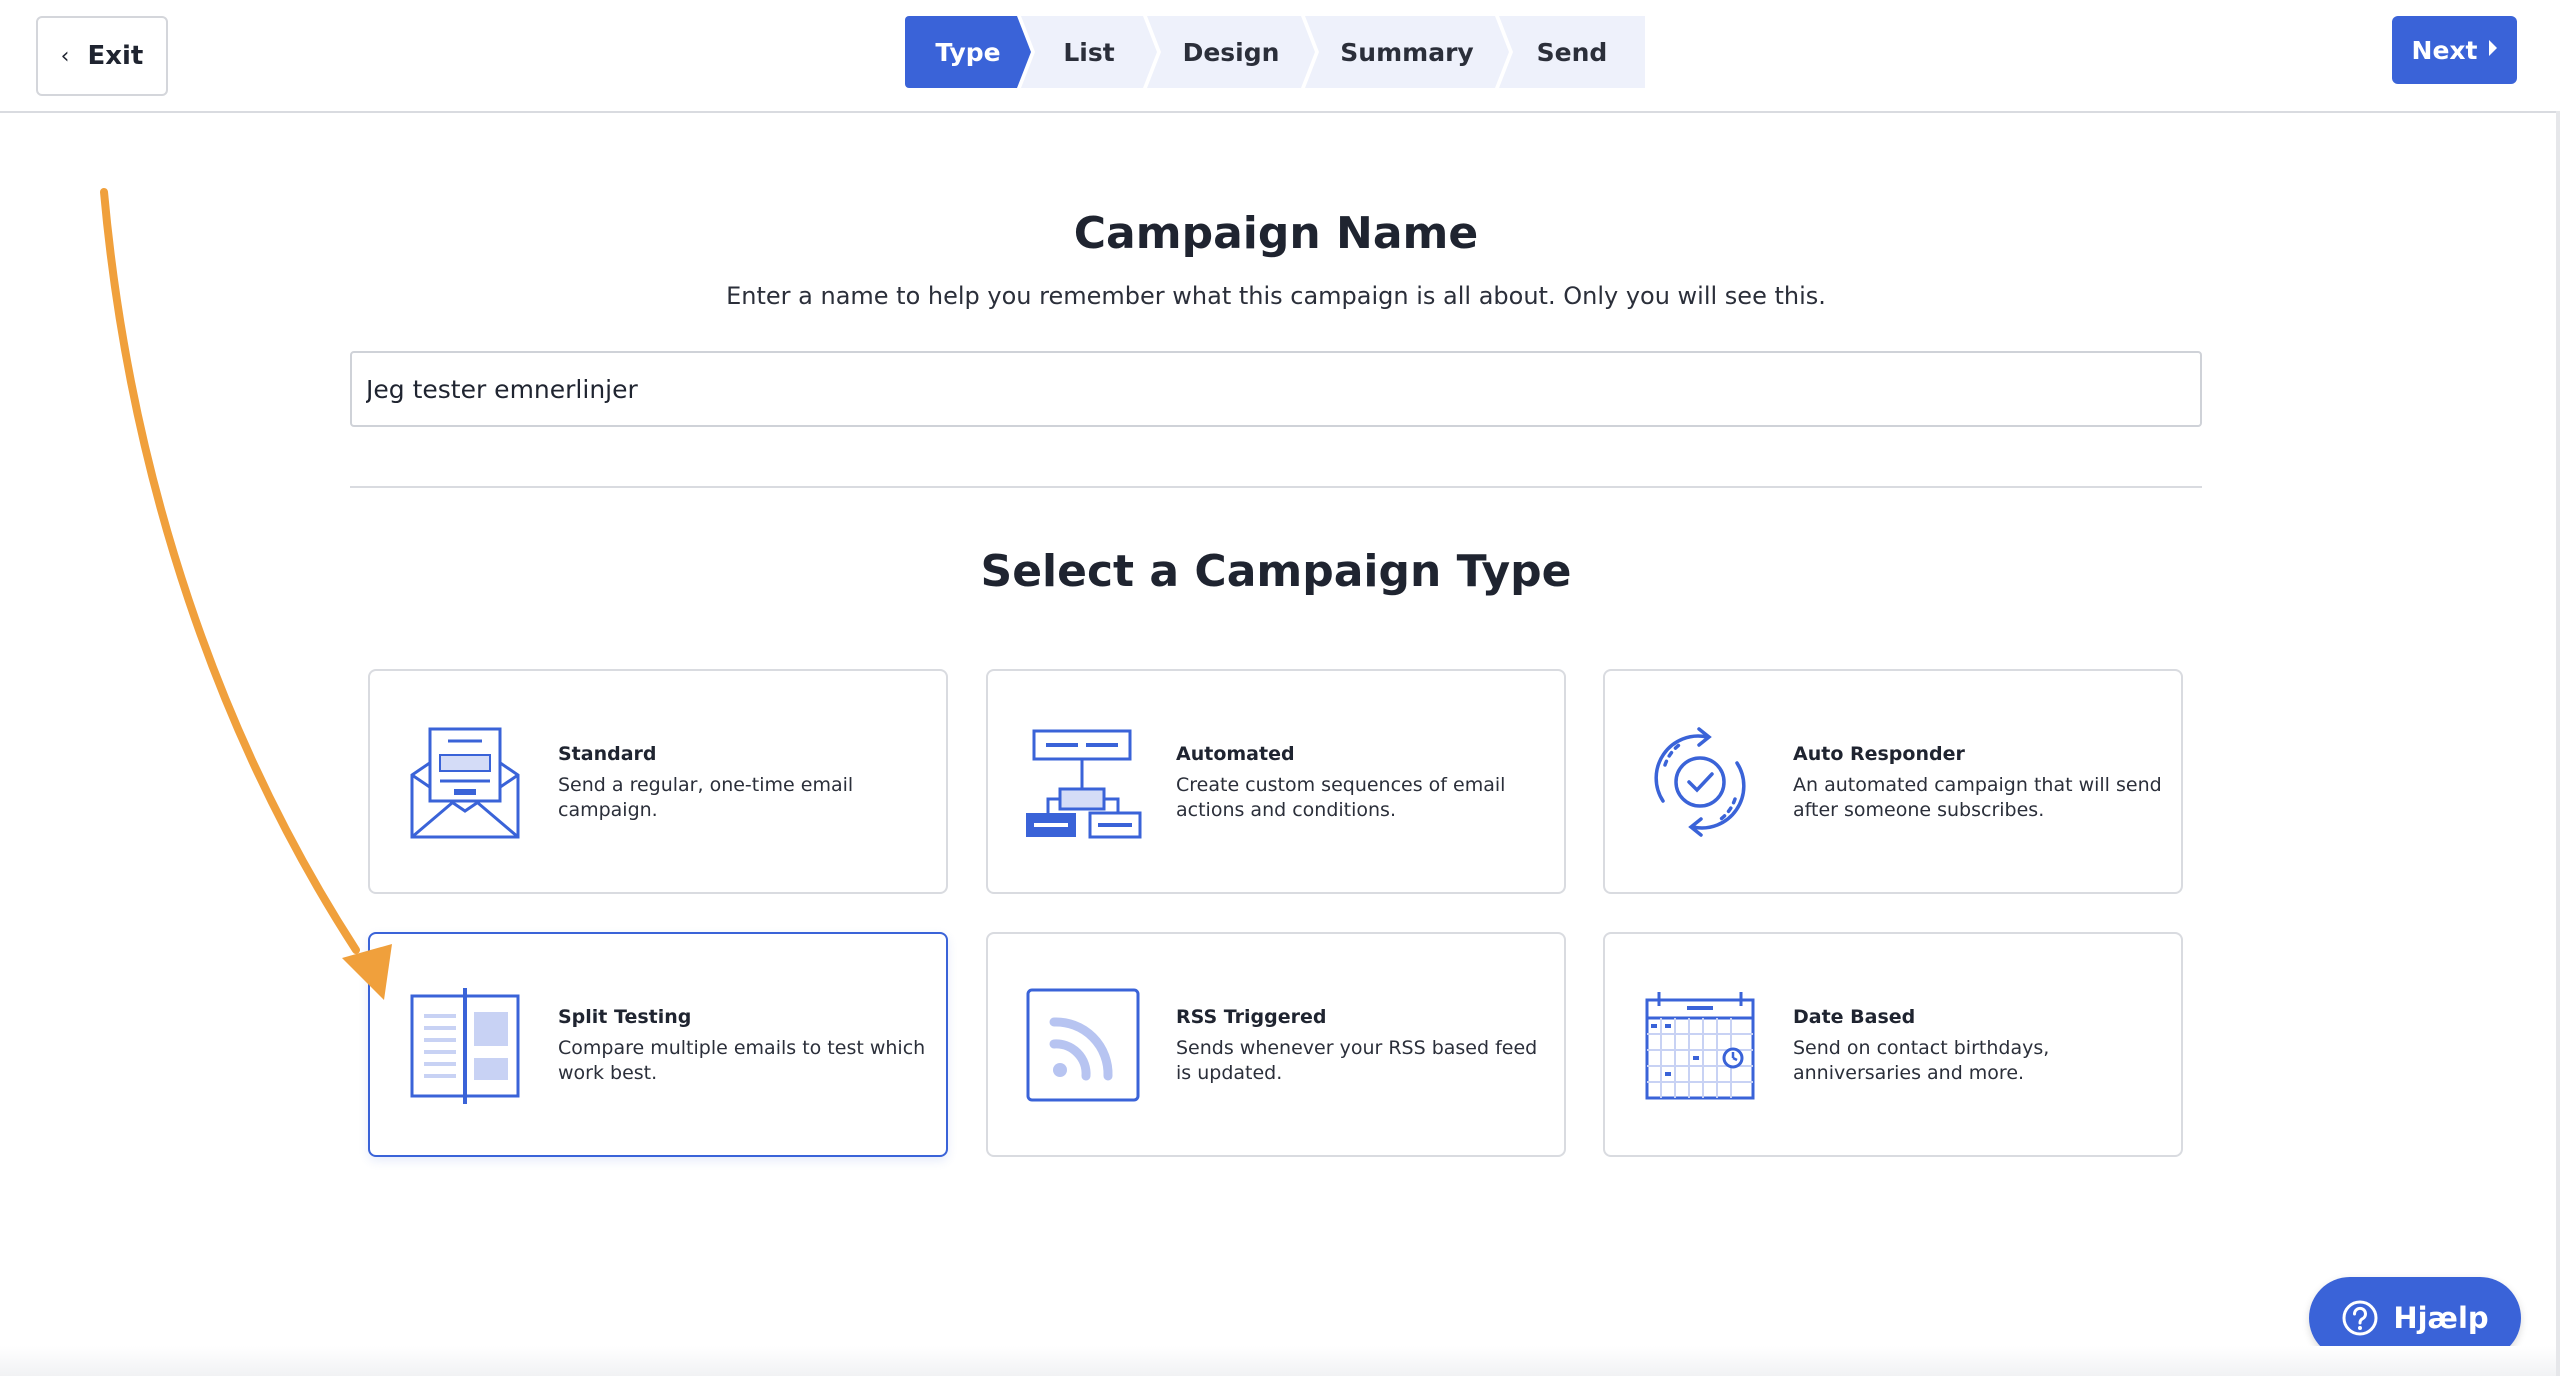  What do you see at coordinates (2493, 48) in the screenshot?
I see `caret-right-icon` at bounding box center [2493, 48].